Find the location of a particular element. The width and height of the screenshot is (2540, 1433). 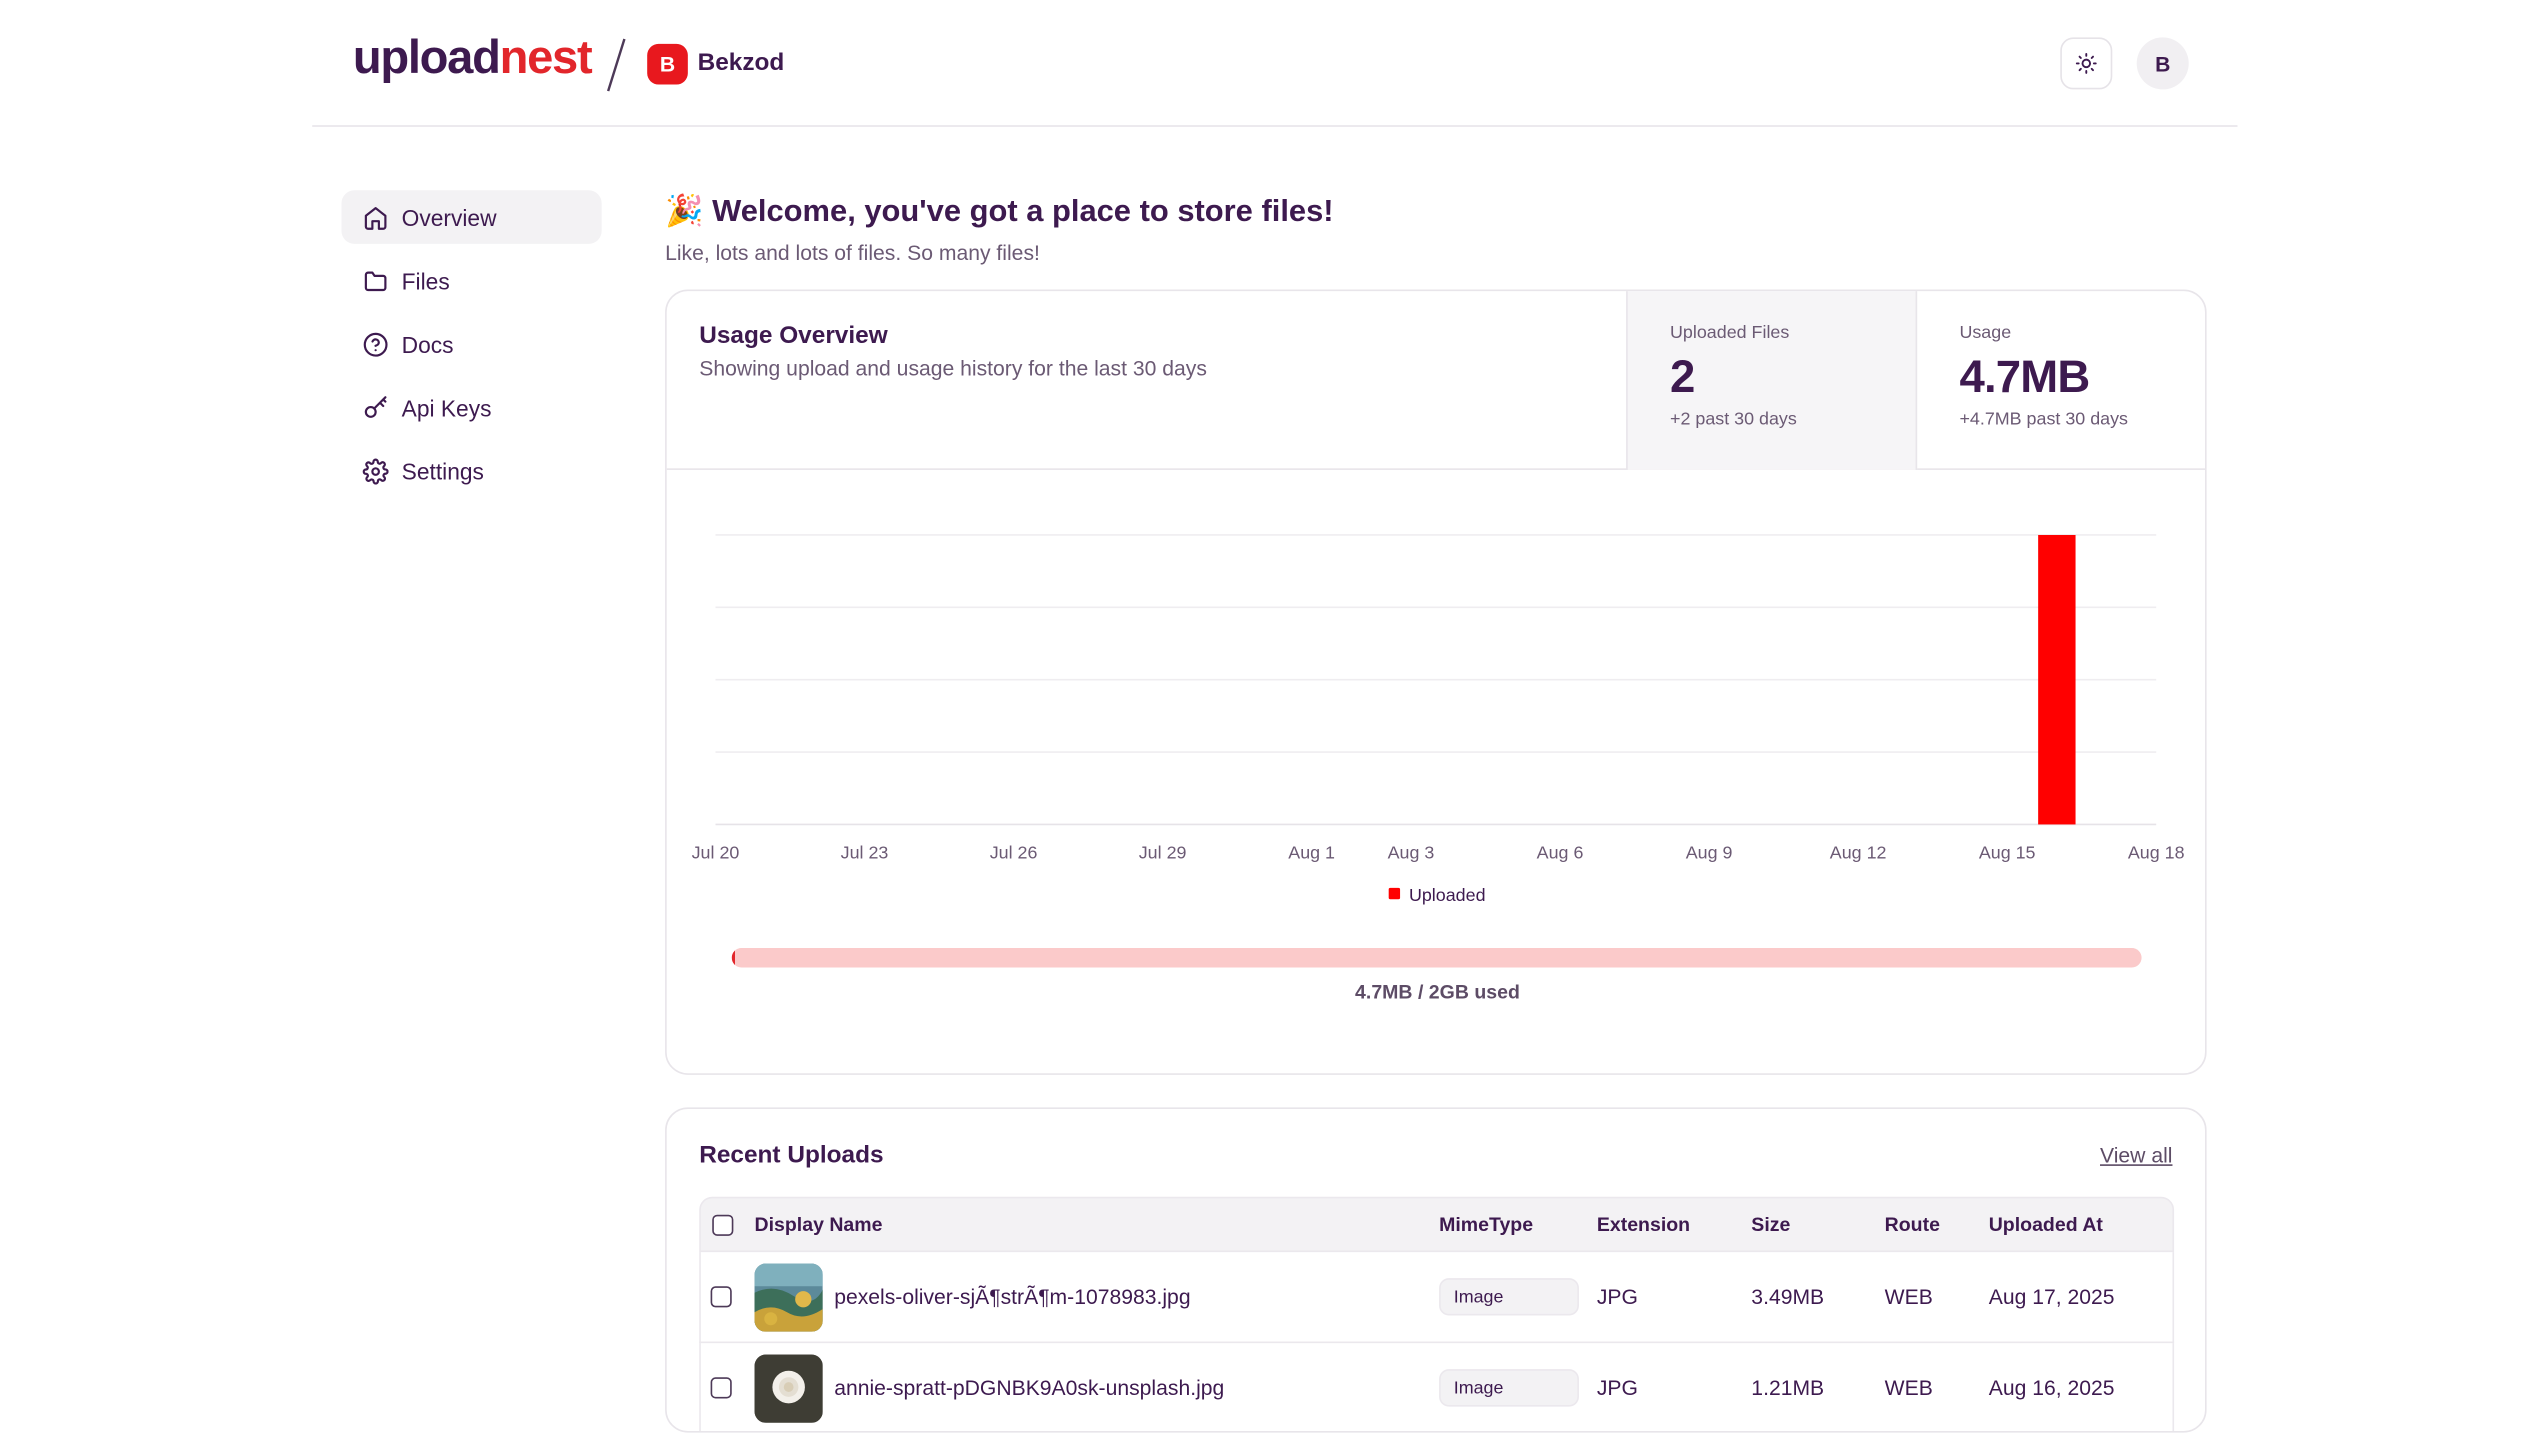

user-avatar: B is located at coordinates (2162, 63).